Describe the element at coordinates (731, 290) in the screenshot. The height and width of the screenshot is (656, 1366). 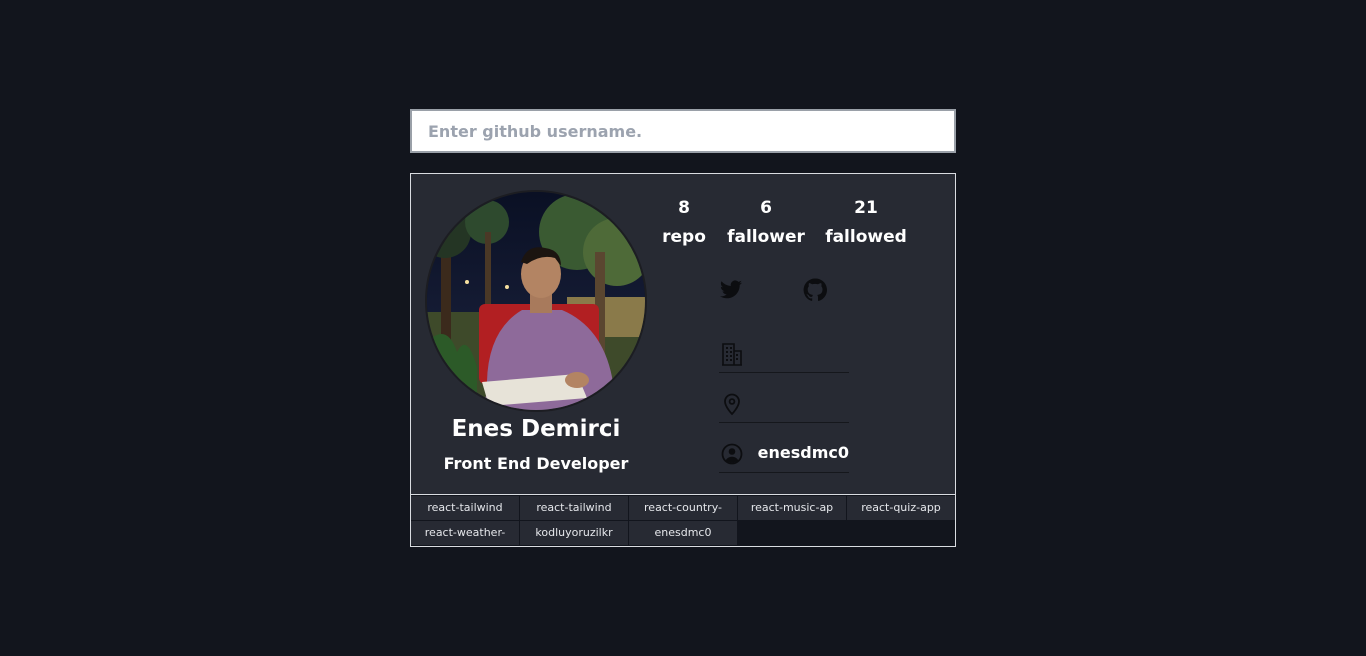
I see `twitter-icon` at that location.